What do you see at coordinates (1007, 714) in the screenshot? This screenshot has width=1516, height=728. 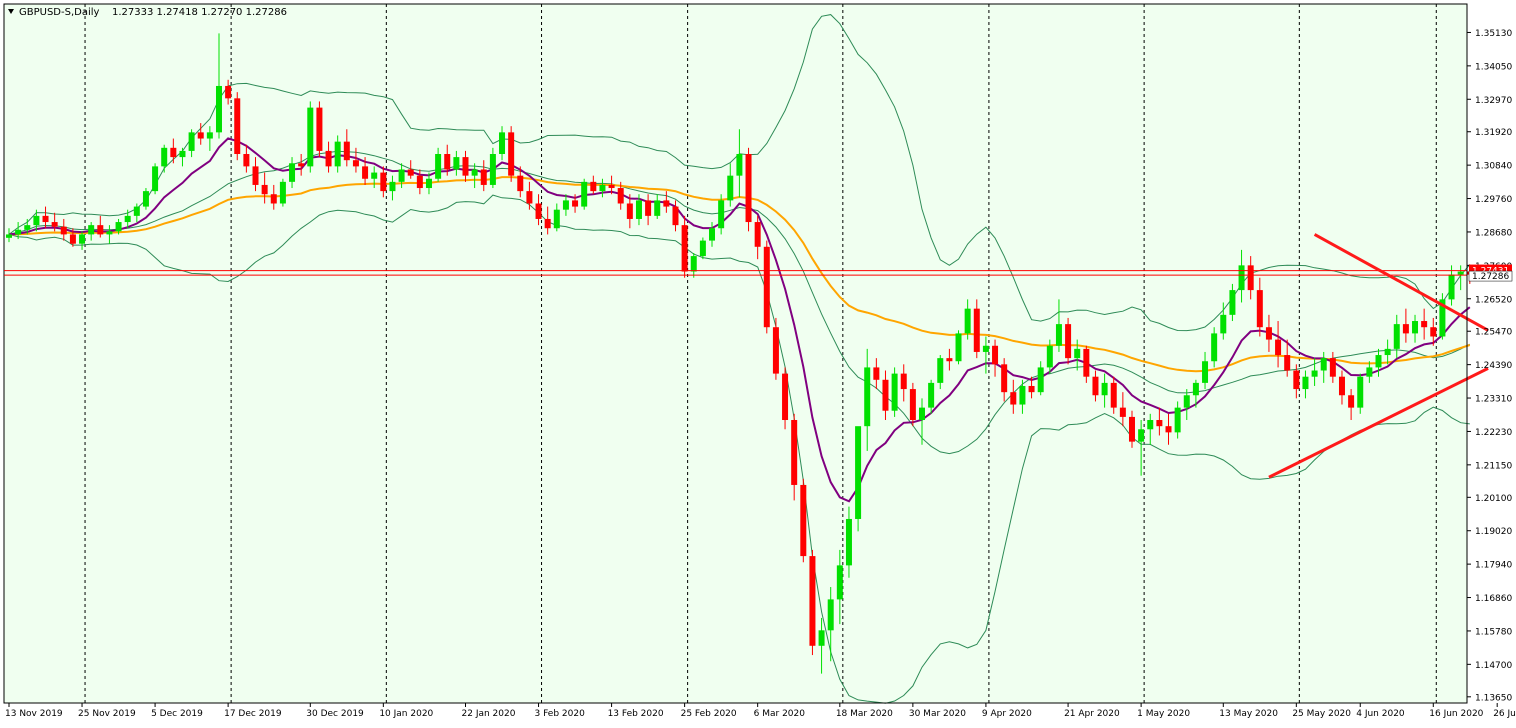 I see `time-tick-label: 9 Apr 2020` at bounding box center [1007, 714].